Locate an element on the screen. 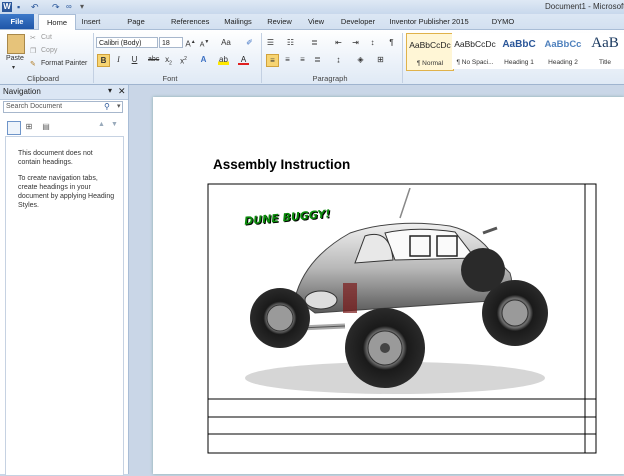  link-icon: ∞ is located at coordinates (71, 7).